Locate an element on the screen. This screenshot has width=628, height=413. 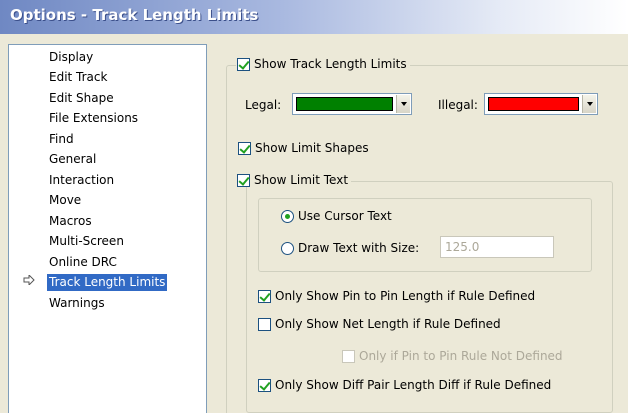
show-limit-shapes-label: Show Limit Shapes is located at coordinates (312, 148).